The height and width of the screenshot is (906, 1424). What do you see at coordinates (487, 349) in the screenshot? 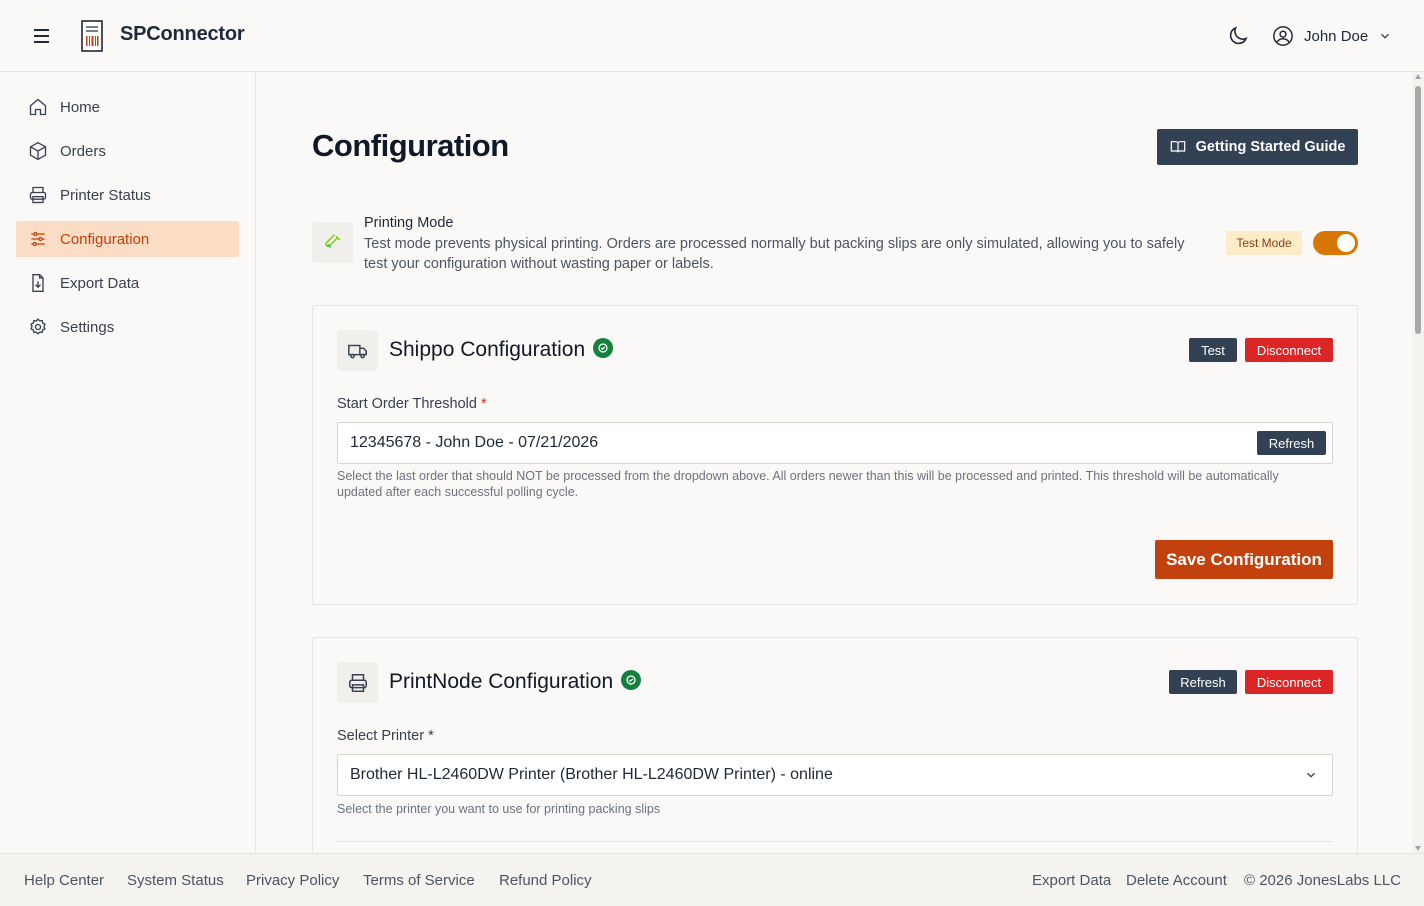
I see `shippo-title-text: Shippo Configuration` at bounding box center [487, 349].